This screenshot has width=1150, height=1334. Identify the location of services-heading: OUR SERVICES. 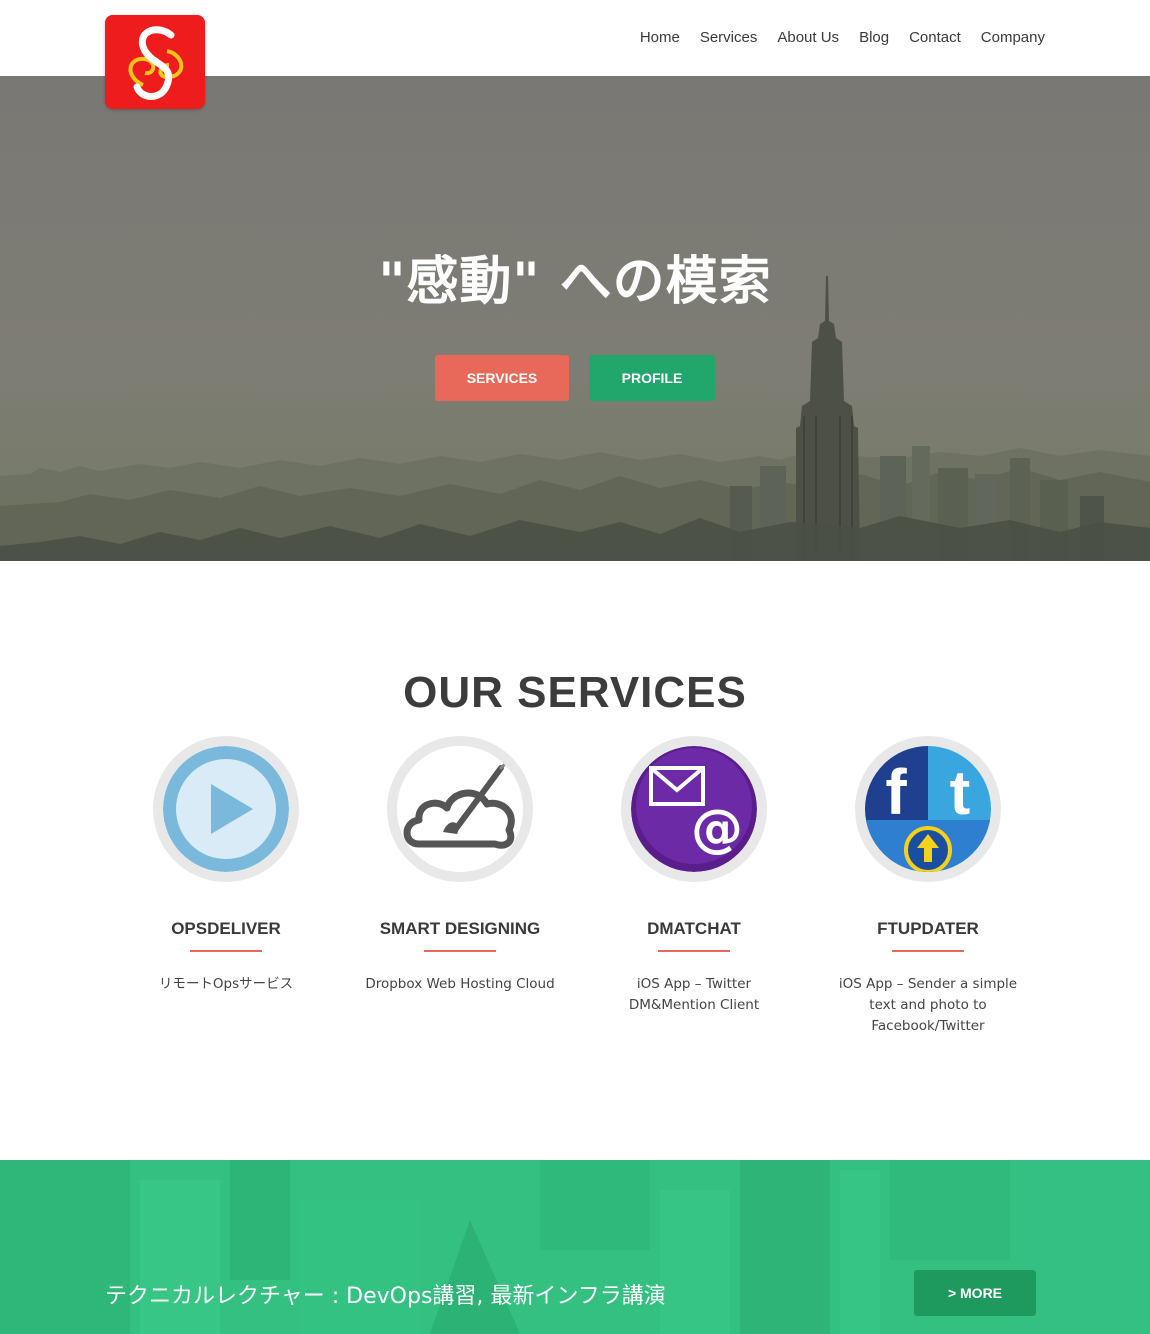
(575, 692).